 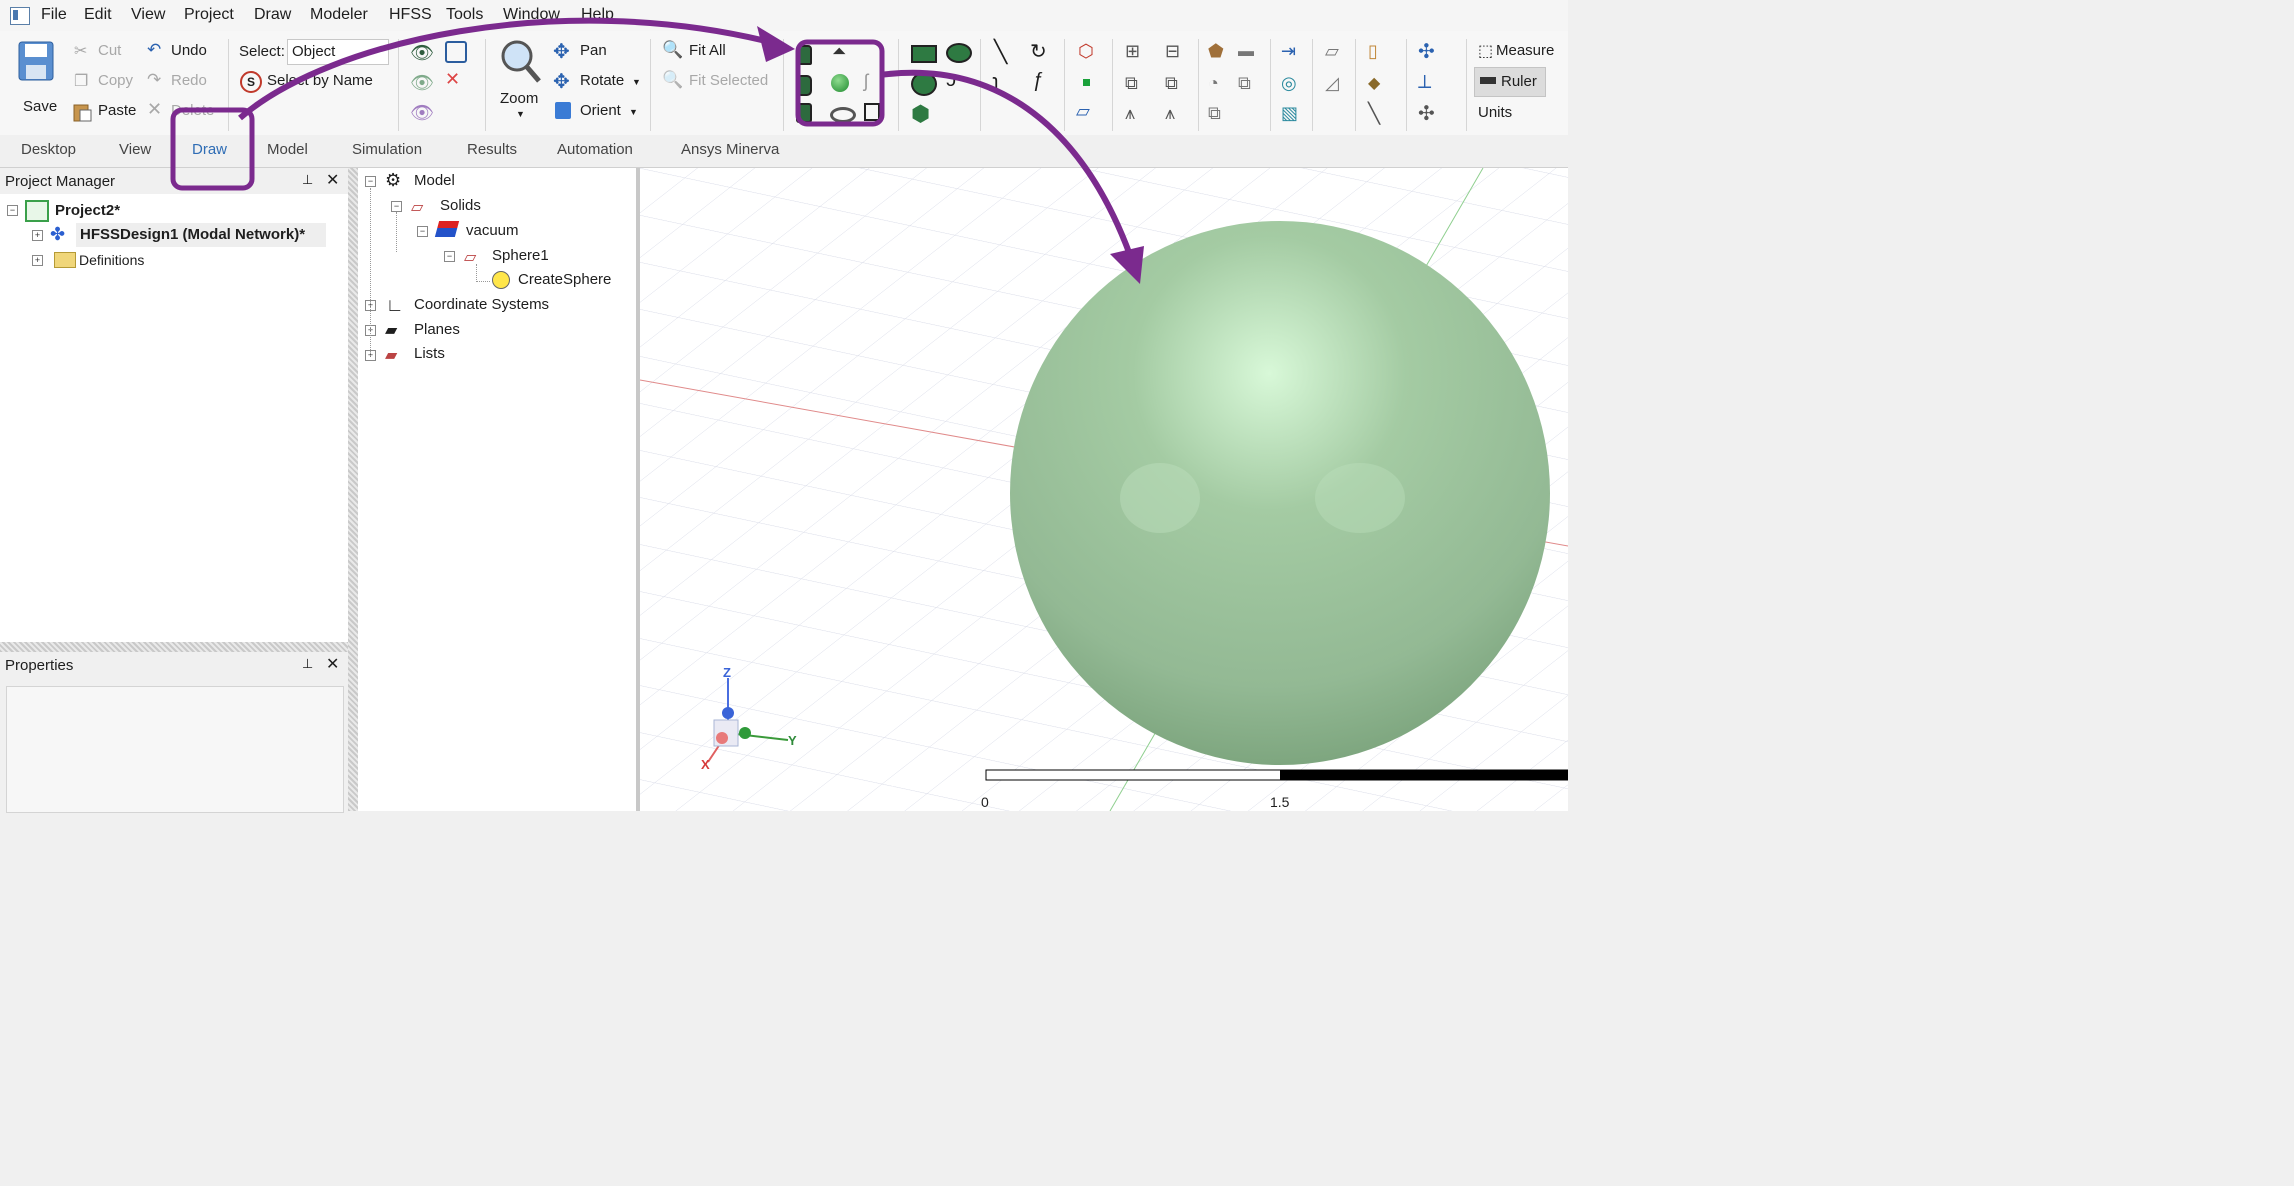 I want to click on ruler-button: Ruler, so click(x=1510, y=82).